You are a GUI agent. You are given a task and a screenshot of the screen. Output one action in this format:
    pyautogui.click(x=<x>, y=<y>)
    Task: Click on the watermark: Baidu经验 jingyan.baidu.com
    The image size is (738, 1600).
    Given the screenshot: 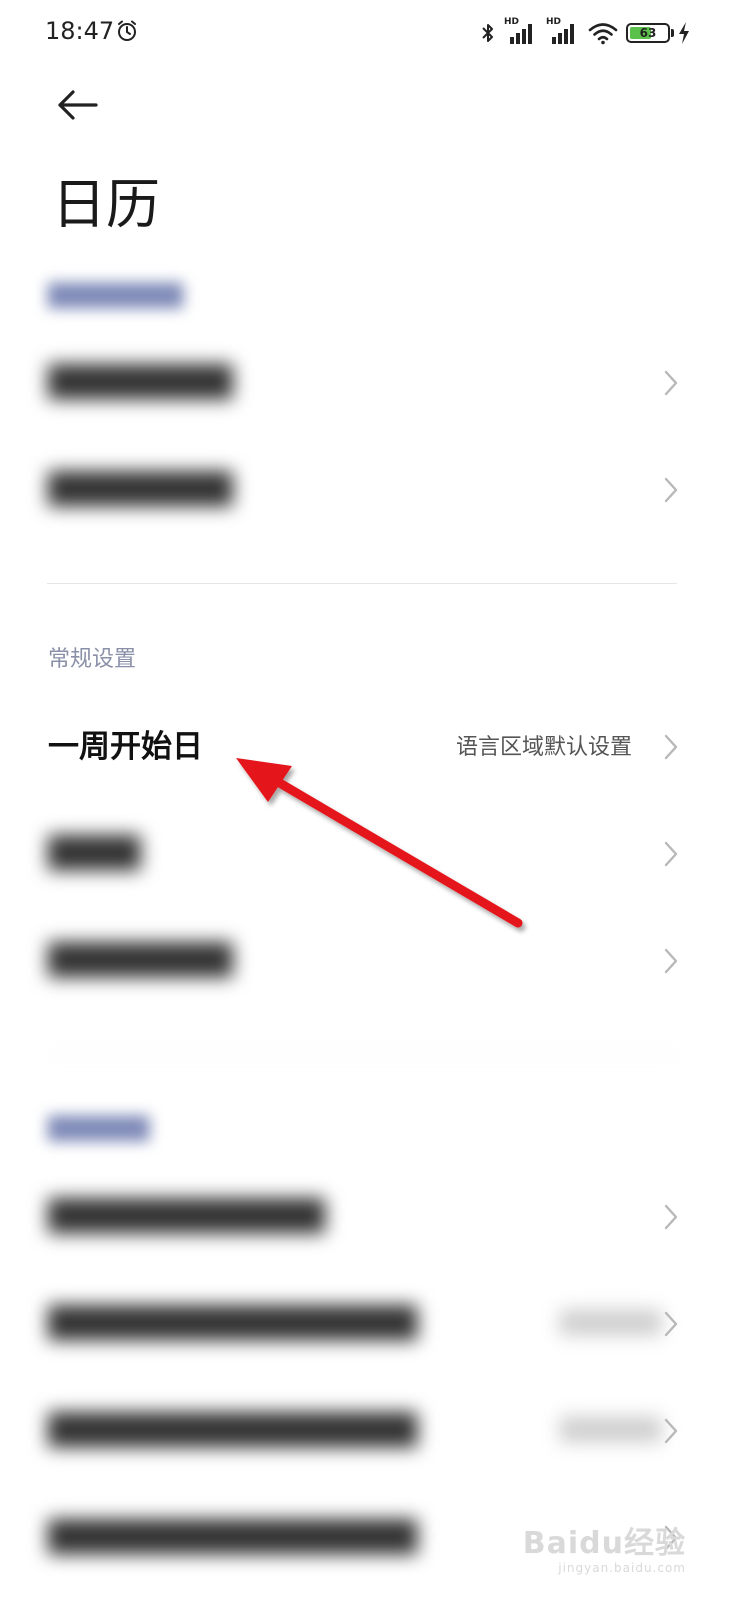 What is the action you would take?
    pyautogui.click(x=604, y=1550)
    